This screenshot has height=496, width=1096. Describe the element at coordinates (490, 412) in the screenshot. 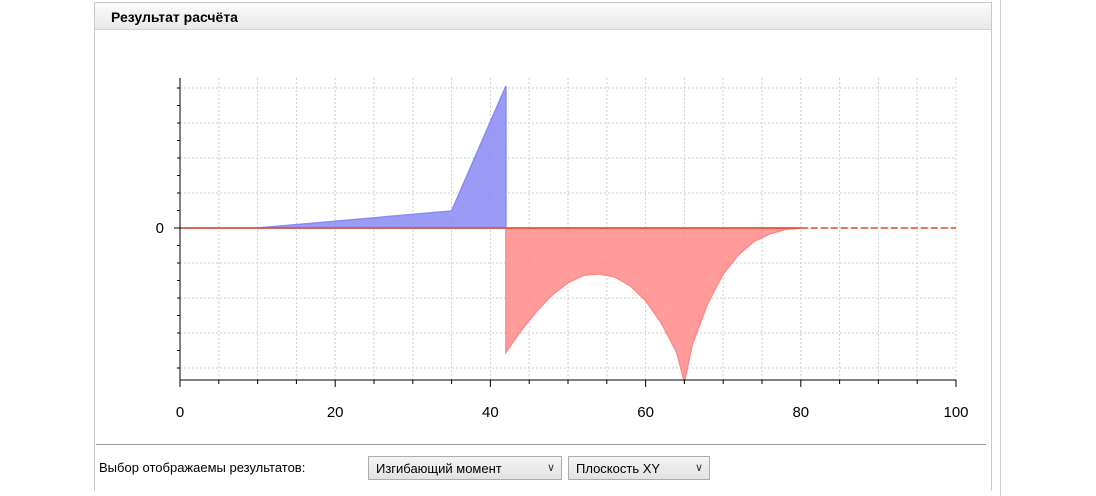

I see `x-tick-label: 40` at that location.